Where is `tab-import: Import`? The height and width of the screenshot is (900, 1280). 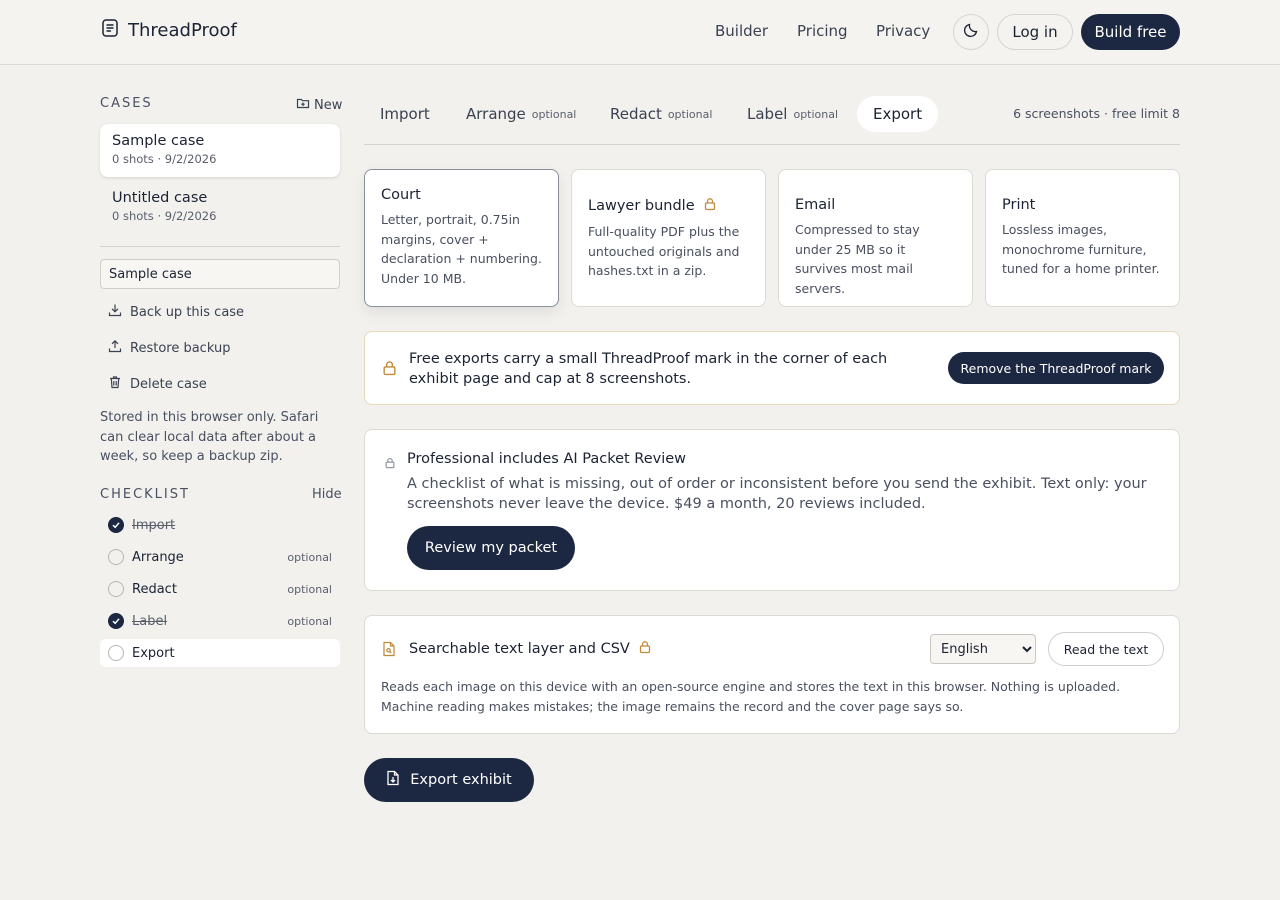
tab-import: Import is located at coordinates (405, 114).